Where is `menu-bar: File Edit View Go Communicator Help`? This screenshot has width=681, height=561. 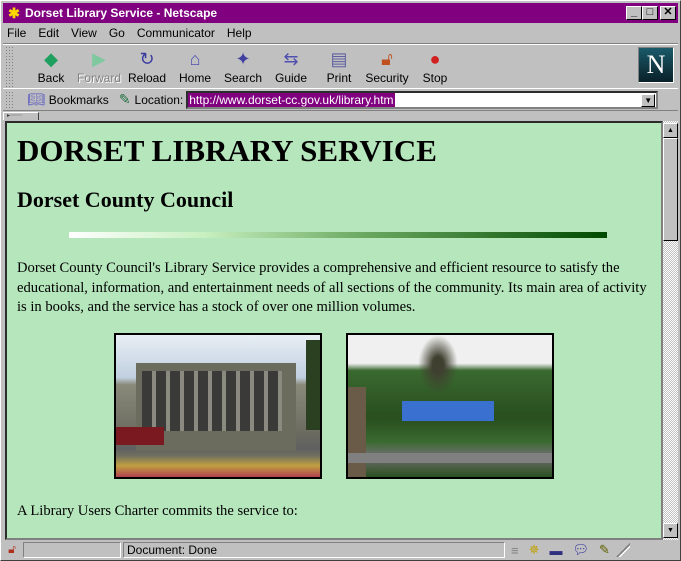 menu-bar: File Edit View Go Communicator Help is located at coordinates (340, 32).